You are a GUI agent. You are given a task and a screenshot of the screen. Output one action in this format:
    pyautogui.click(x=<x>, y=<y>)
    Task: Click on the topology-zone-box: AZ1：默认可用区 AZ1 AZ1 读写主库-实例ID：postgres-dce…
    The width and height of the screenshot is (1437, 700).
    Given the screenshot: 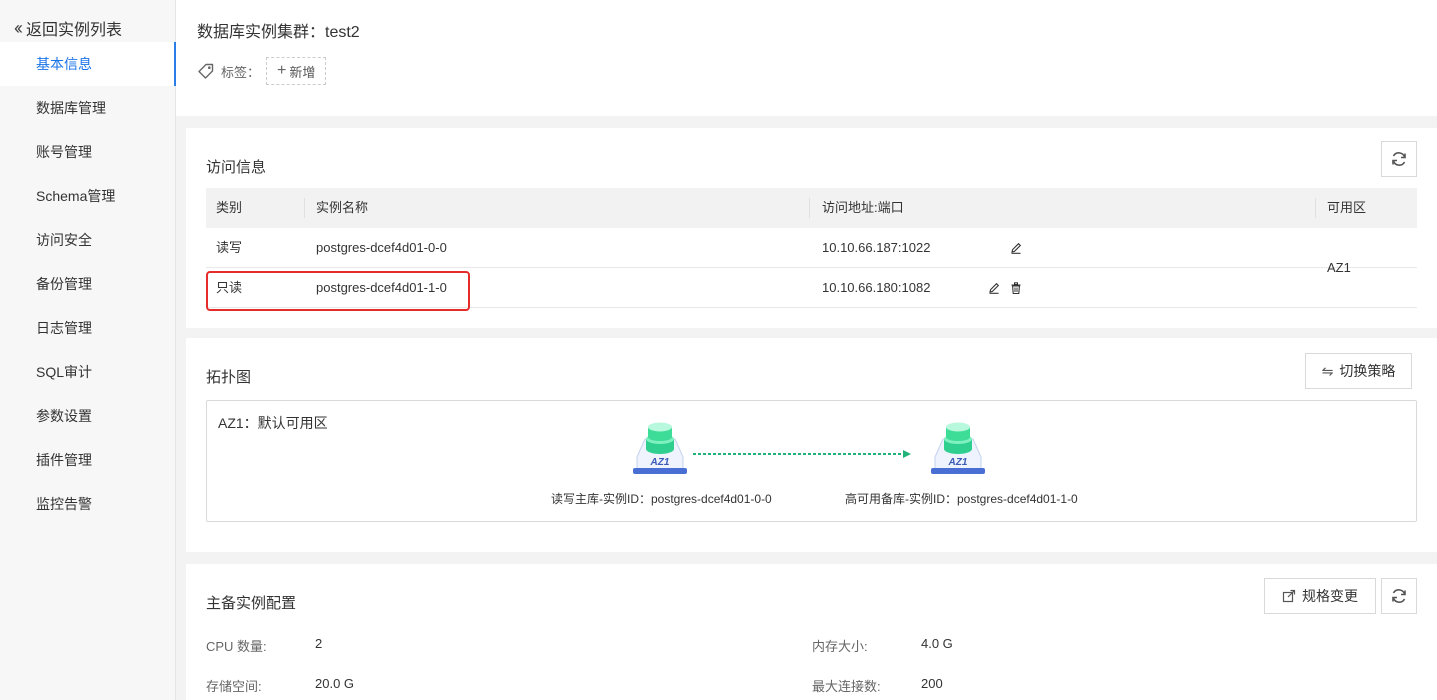 What is the action you would take?
    pyautogui.click(x=811, y=461)
    